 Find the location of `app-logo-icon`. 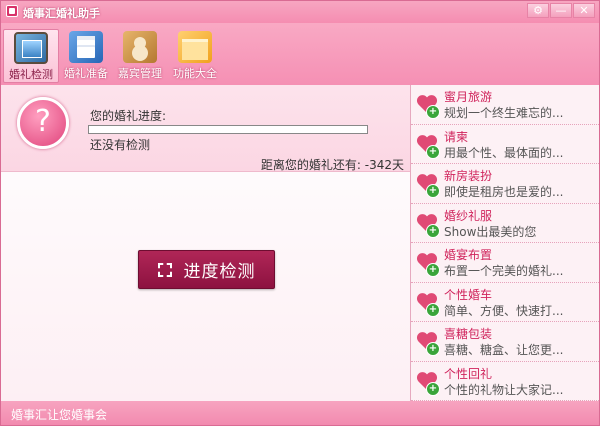

app-logo-icon is located at coordinates (12, 11).